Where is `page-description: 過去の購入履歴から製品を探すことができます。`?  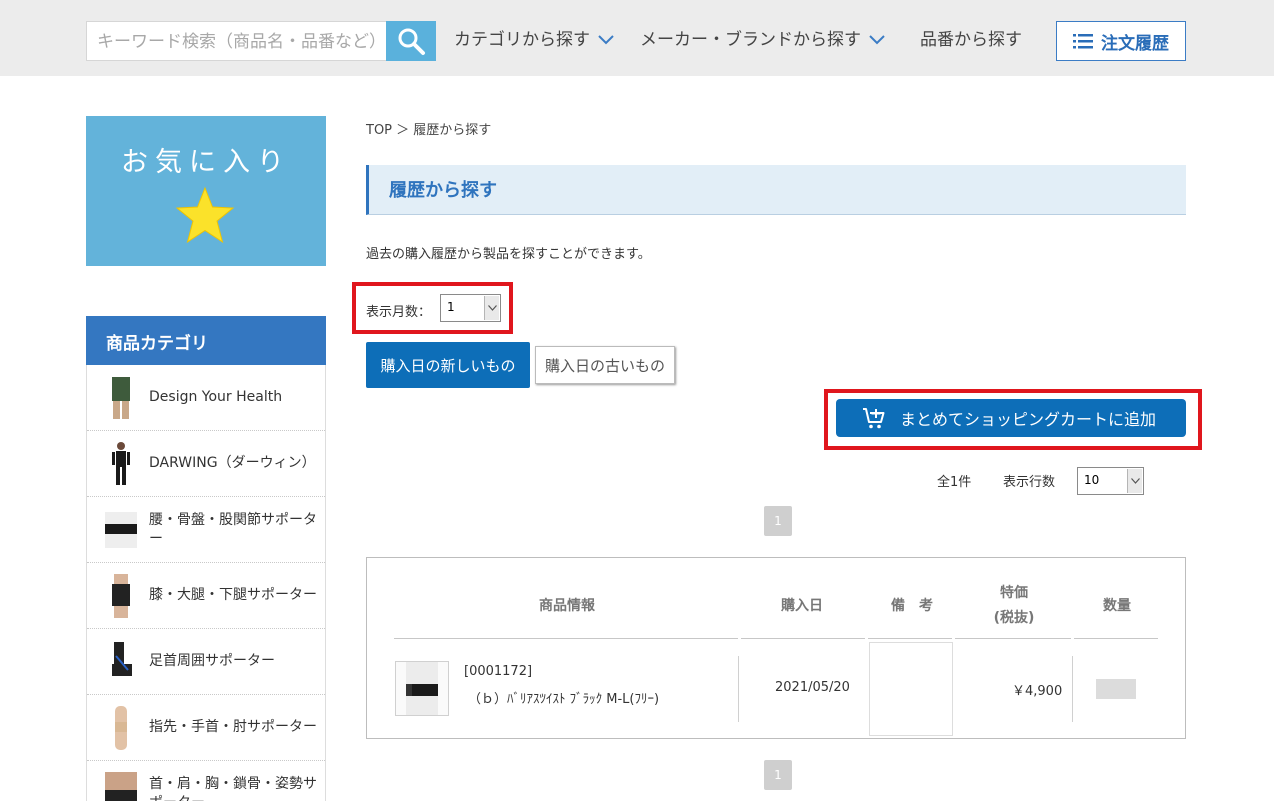 page-description: 過去の購入履歴から製品を探すことができます。 is located at coordinates (508, 254).